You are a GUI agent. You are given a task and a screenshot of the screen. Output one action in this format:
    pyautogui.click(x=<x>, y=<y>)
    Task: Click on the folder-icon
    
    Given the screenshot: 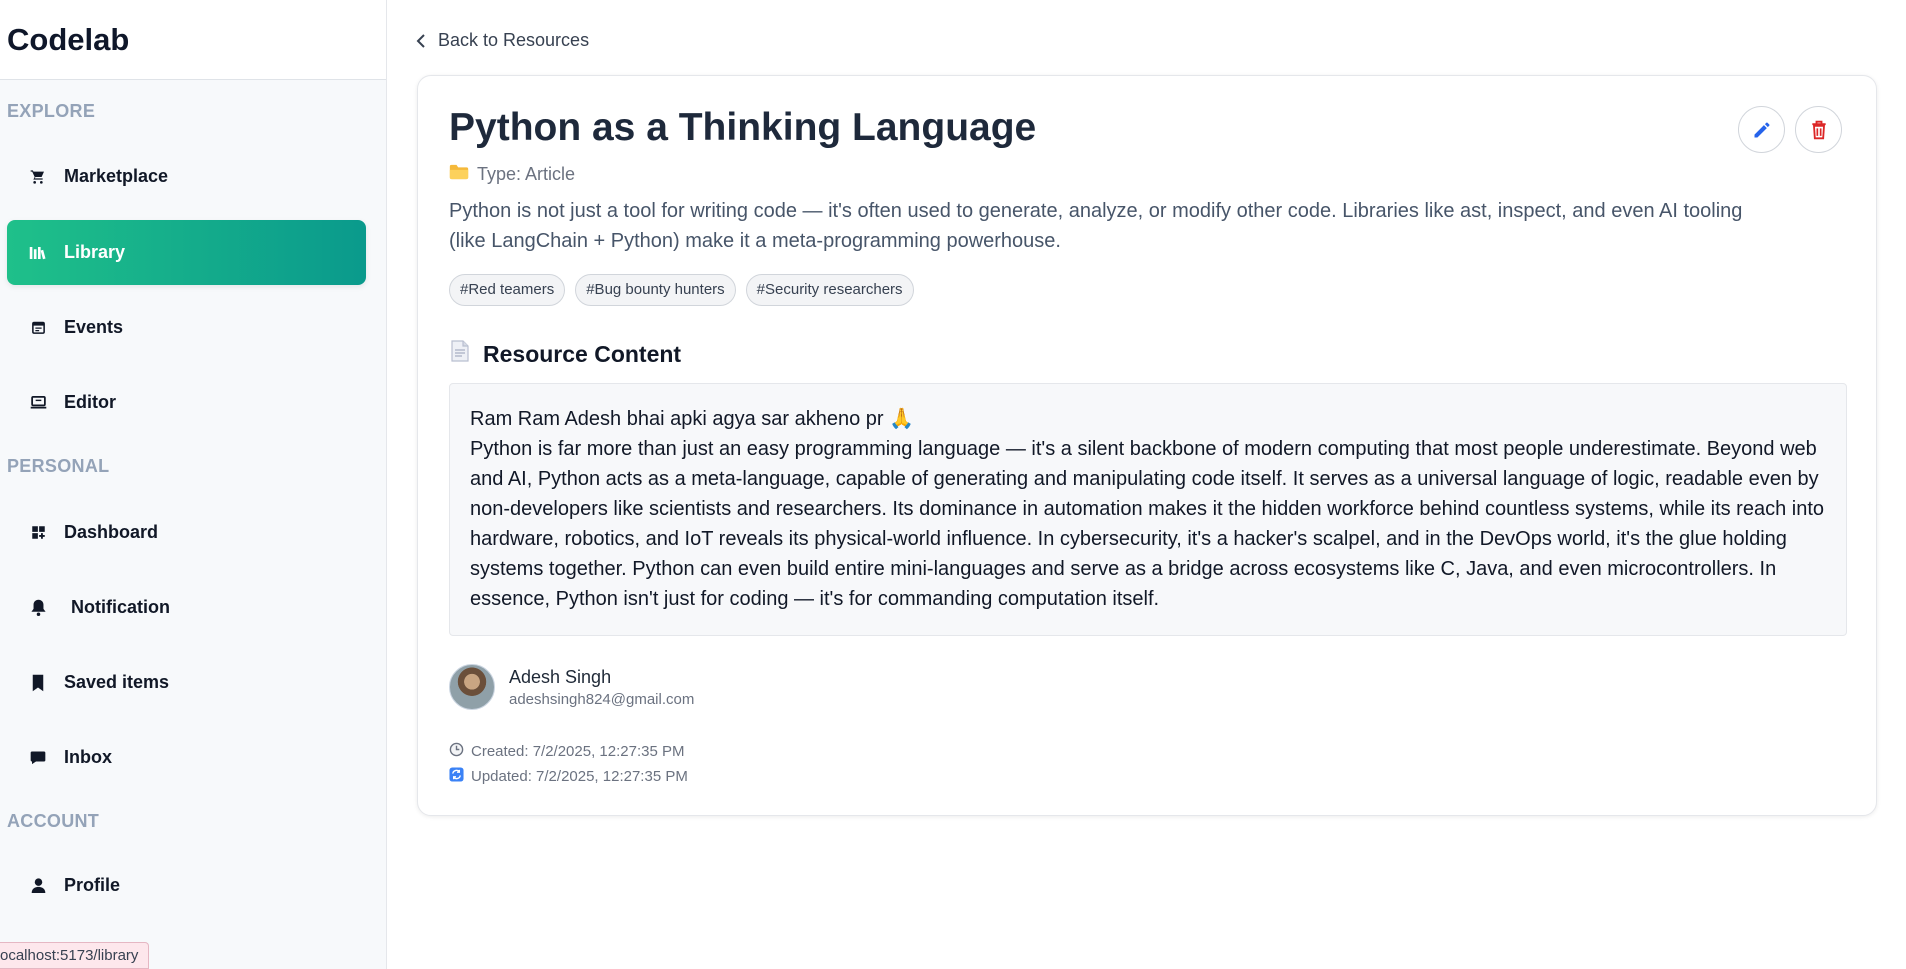 What is the action you would take?
    pyautogui.click(x=459, y=174)
    